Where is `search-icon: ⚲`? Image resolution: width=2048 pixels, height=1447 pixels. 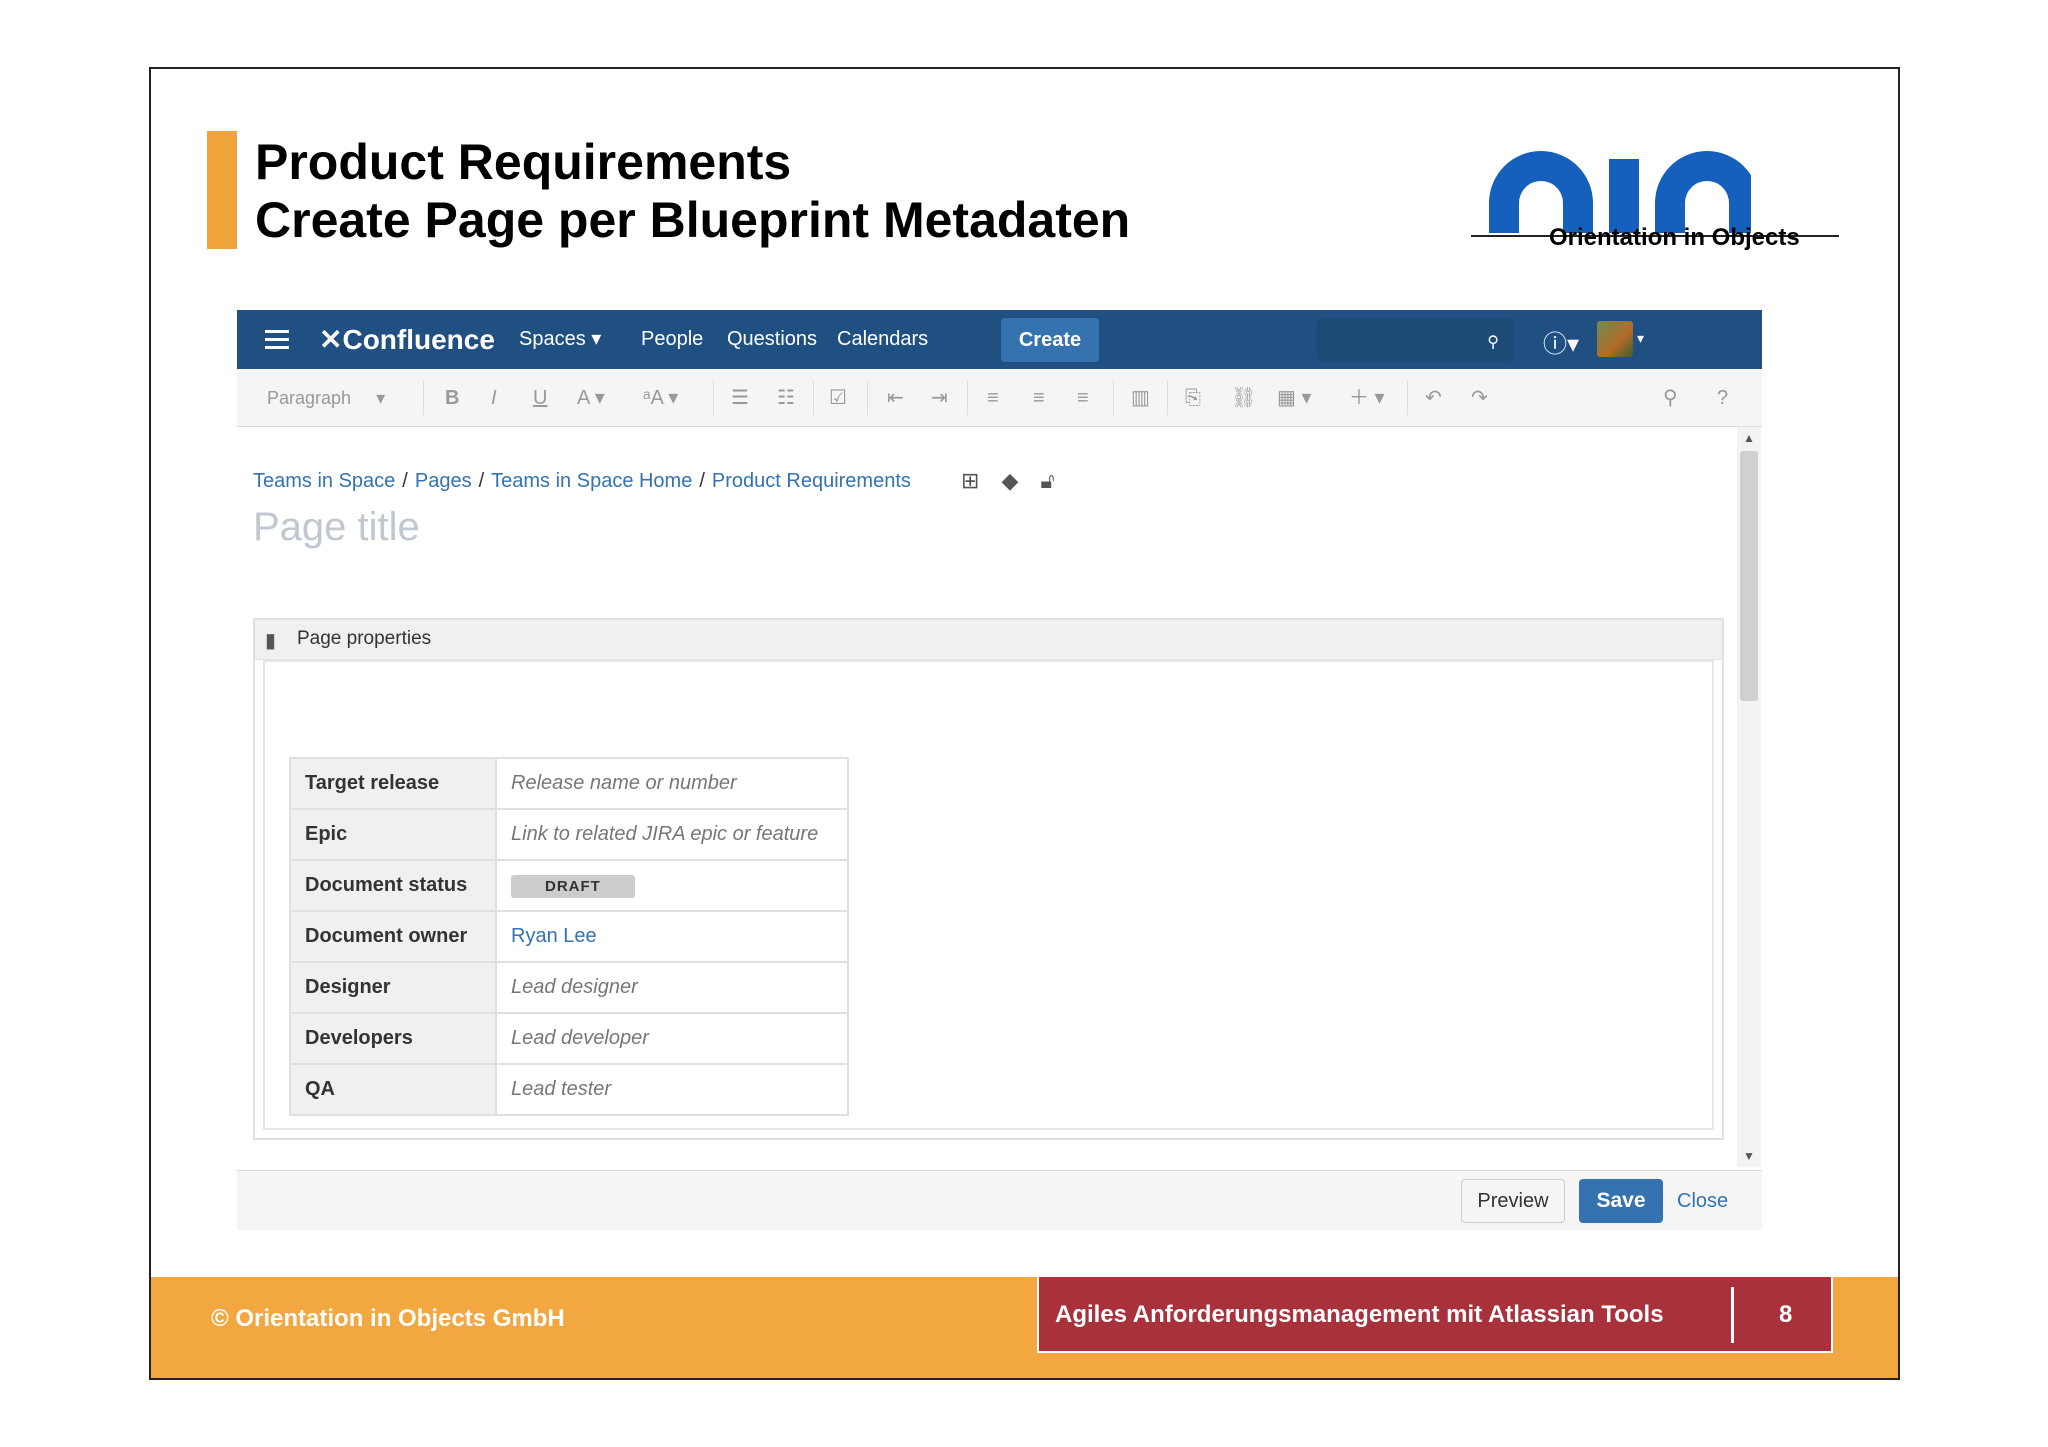
search-icon: ⚲ is located at coordinates (1493, 342).